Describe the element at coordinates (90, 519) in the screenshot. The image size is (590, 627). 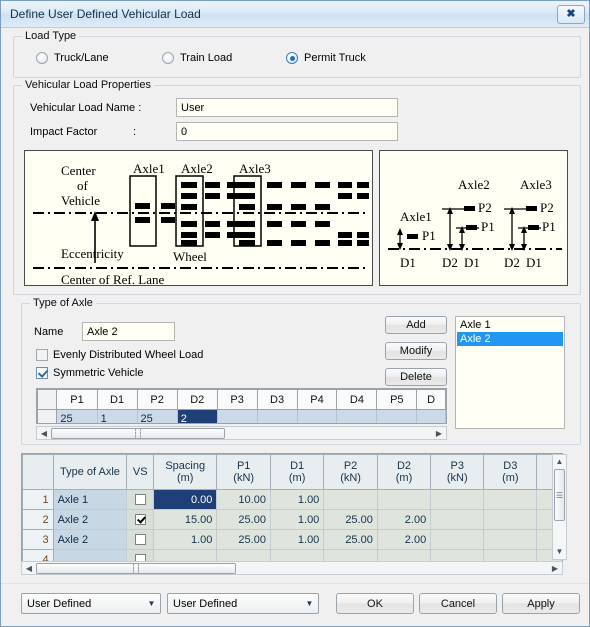
I see `cell-type-of-axle: Axle 2` at that location.